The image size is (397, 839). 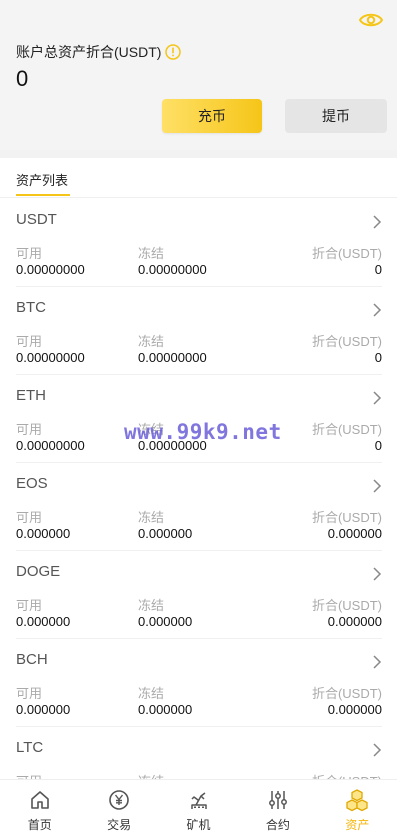 What do you see at coordinates (36, 219) in the screenshot?
I see `asset-name: USDT` at bounding box center [36, 219].